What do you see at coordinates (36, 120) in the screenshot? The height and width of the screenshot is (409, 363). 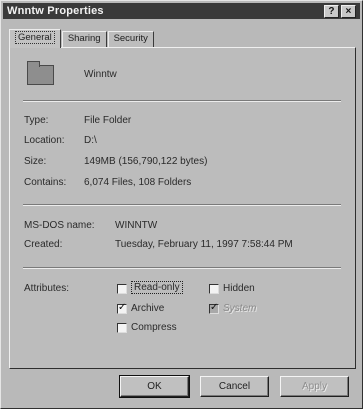 I see `type-label: Type:` at bounding box center [36, 120].